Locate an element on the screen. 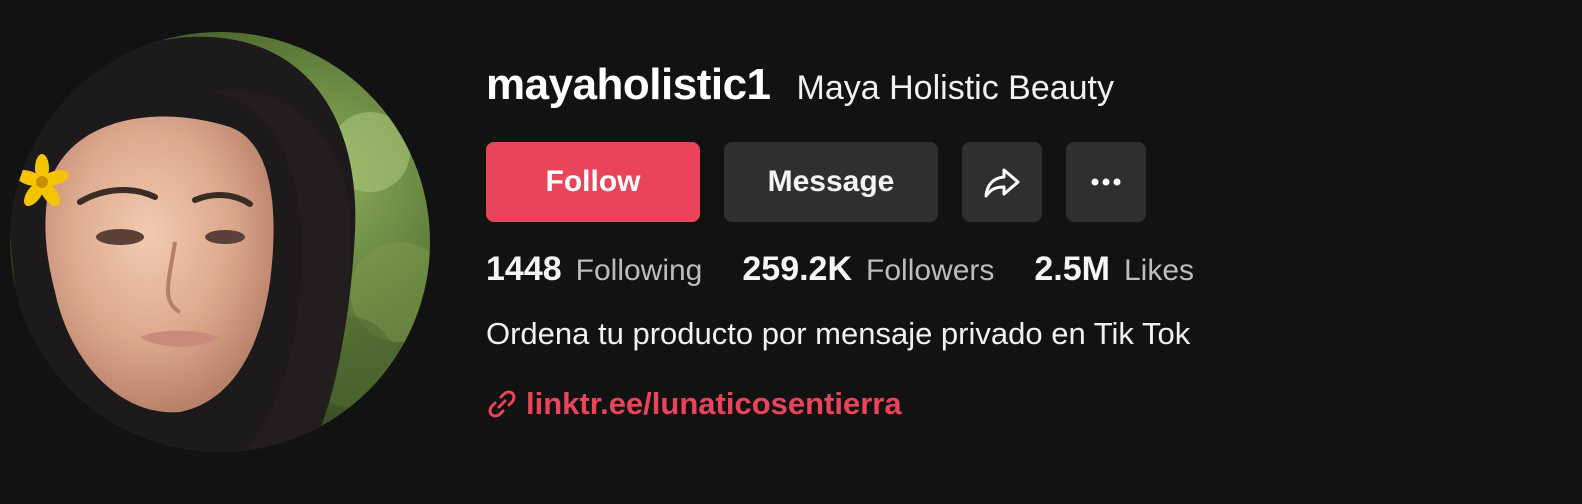  stat-label: Likes is located at coordinates (1159, 270).